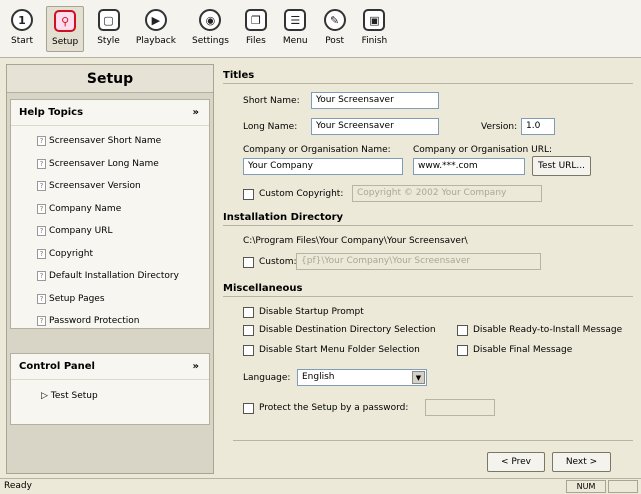 This screenshot has width=641, height=494. Describe the element at coordinates (248, 350) in the screenshot. I see `disable-startmenu-checkbox` at that location.